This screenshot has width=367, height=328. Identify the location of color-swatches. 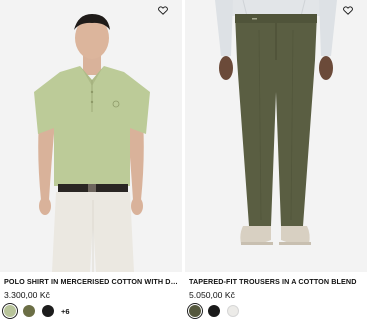
(214, 311).